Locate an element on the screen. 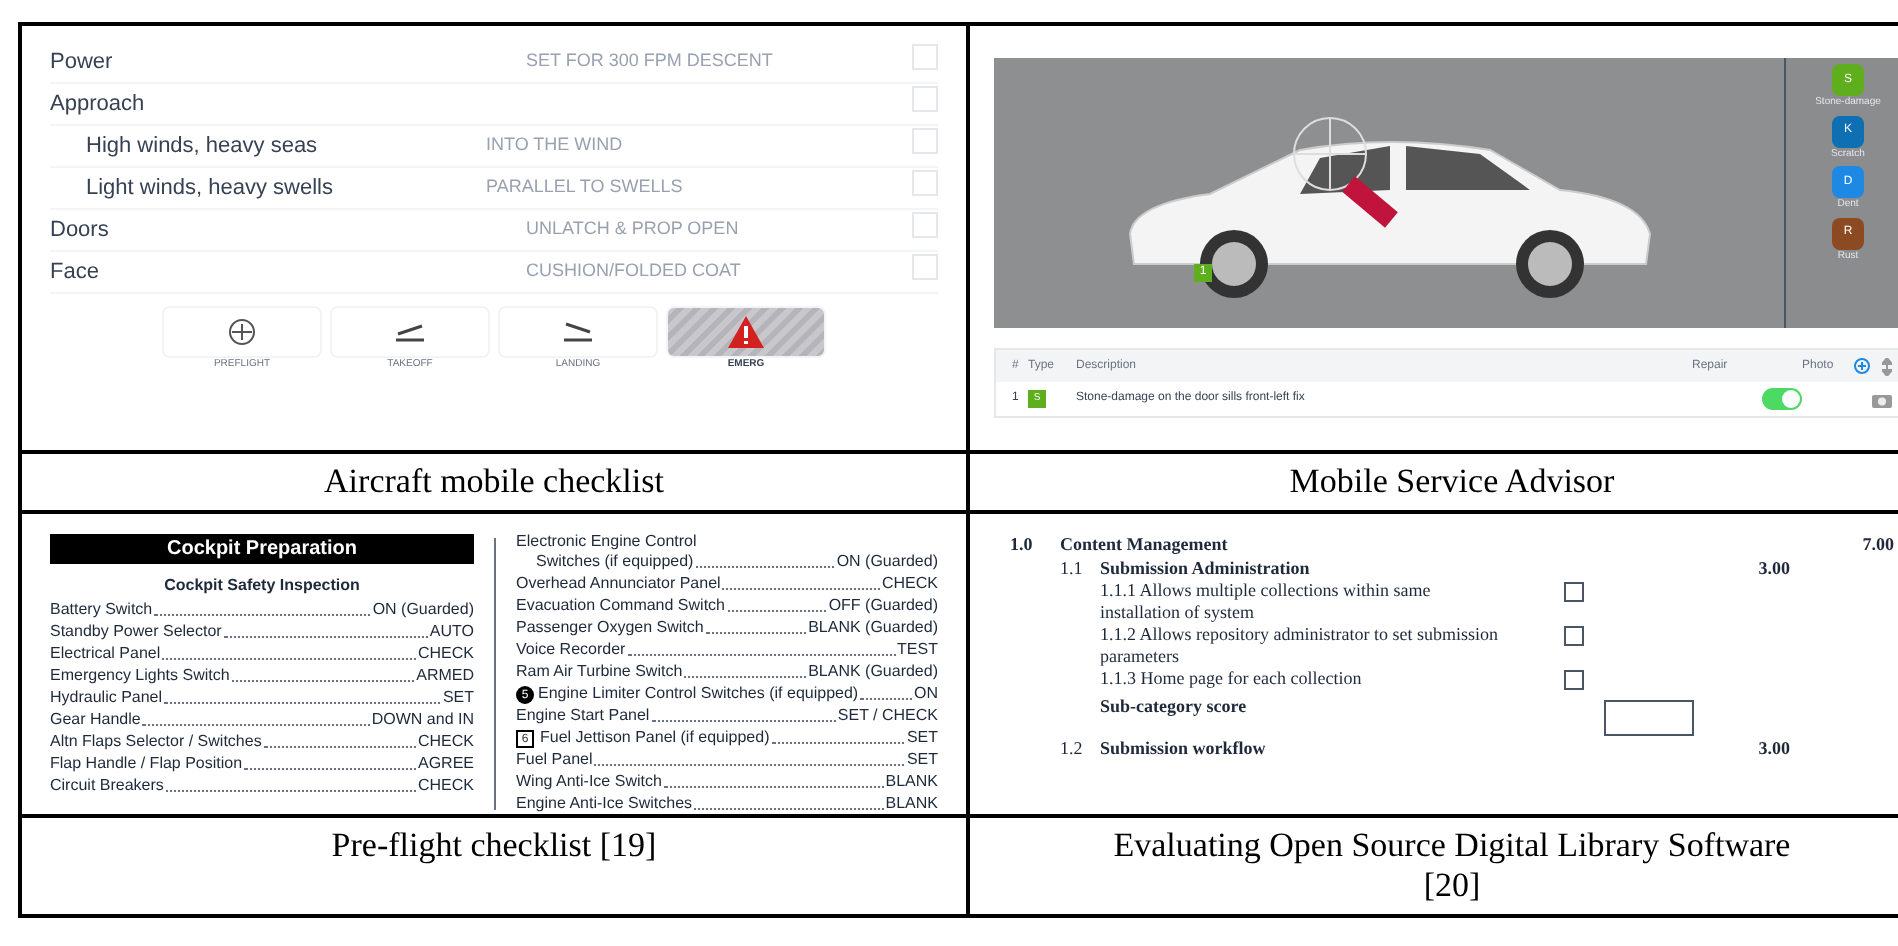  checklist-item: Wing Anti-Ice Switch is located at coordinates (589, 782).